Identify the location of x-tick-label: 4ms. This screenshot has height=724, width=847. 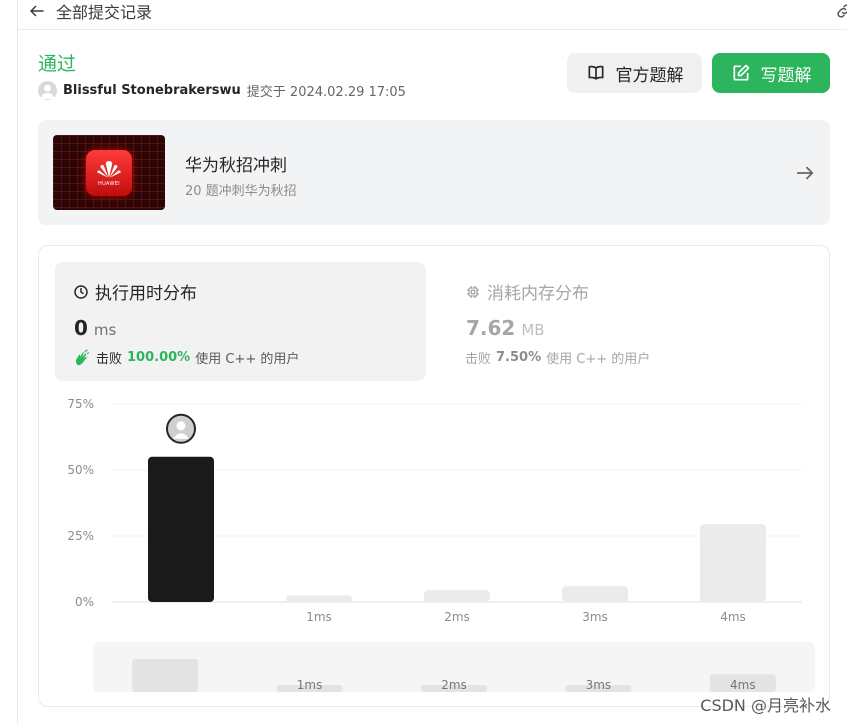
(733, 617).